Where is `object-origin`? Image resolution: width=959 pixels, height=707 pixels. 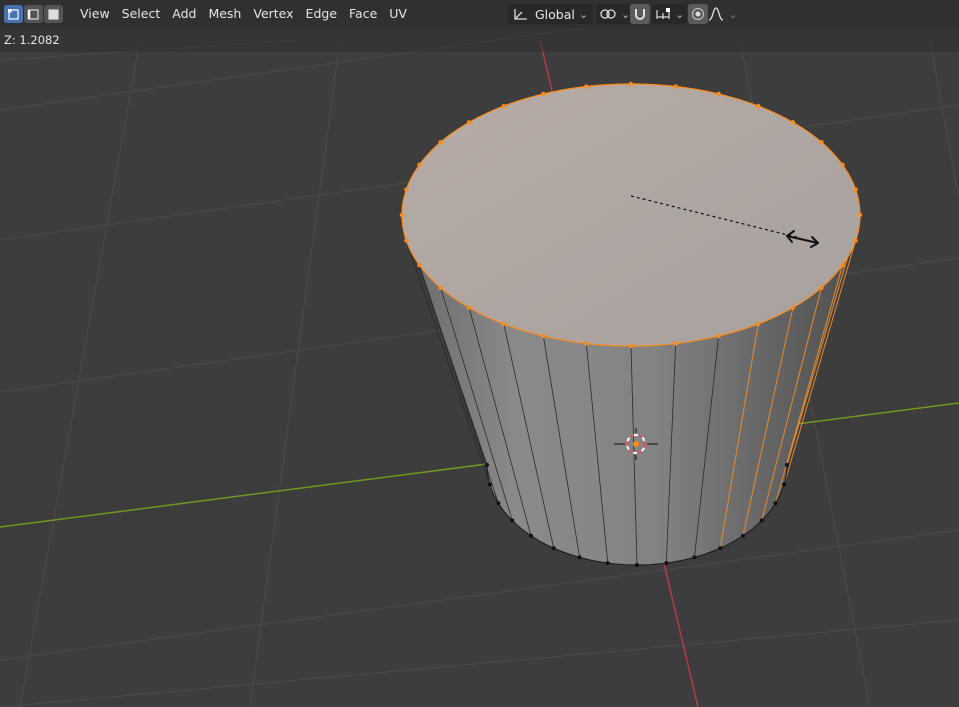
object-origin is located at coordinates (636, 444).